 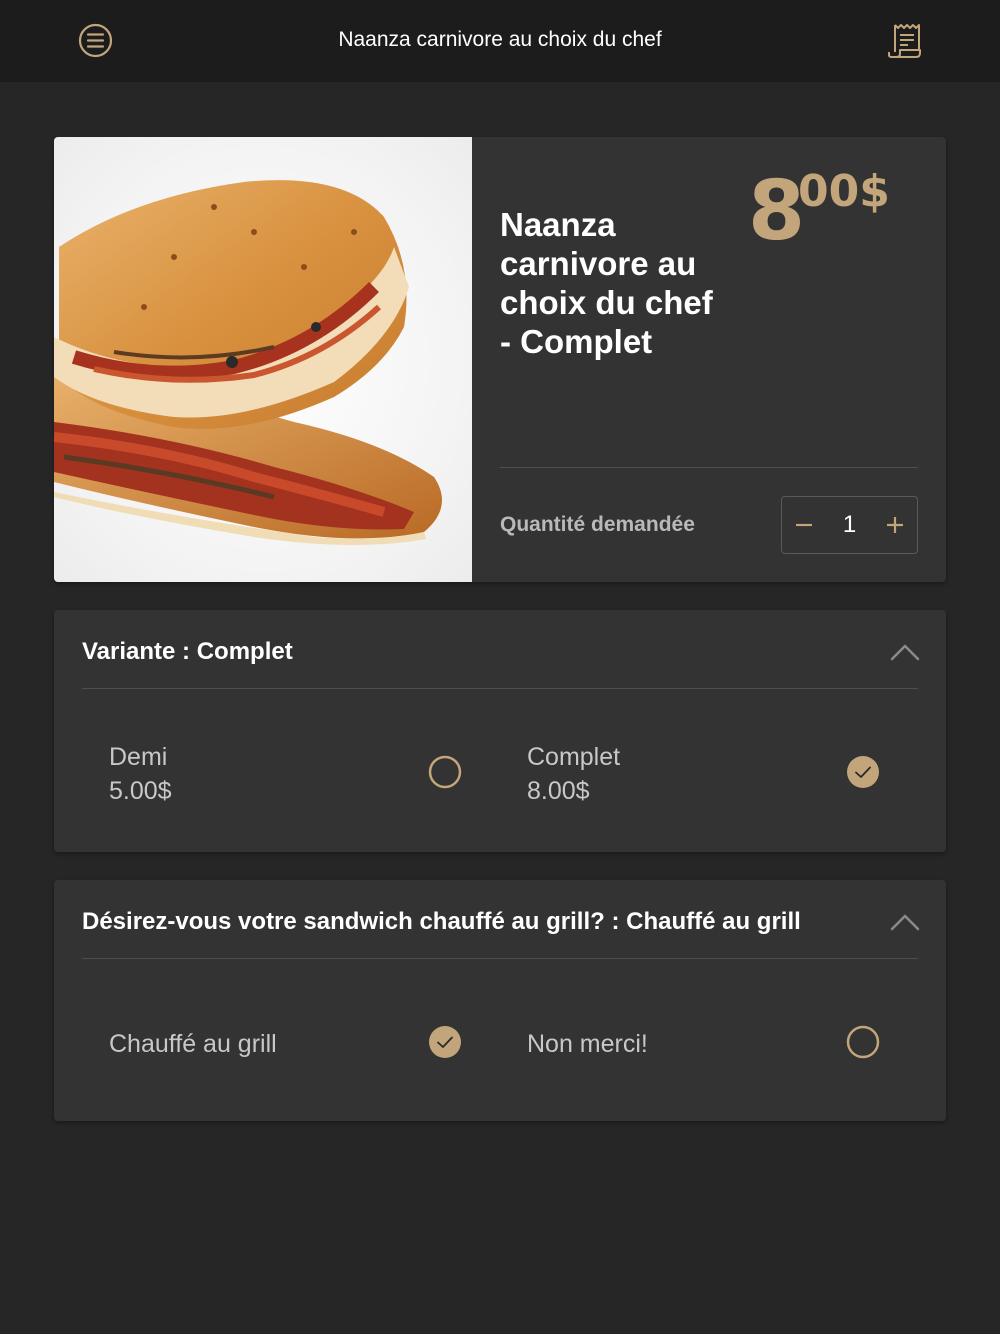 What do you see at coordinates (193, 1044) in the screenshot?
I see `option-name: Chauffé au grill` at bounding box center [193, 1044].